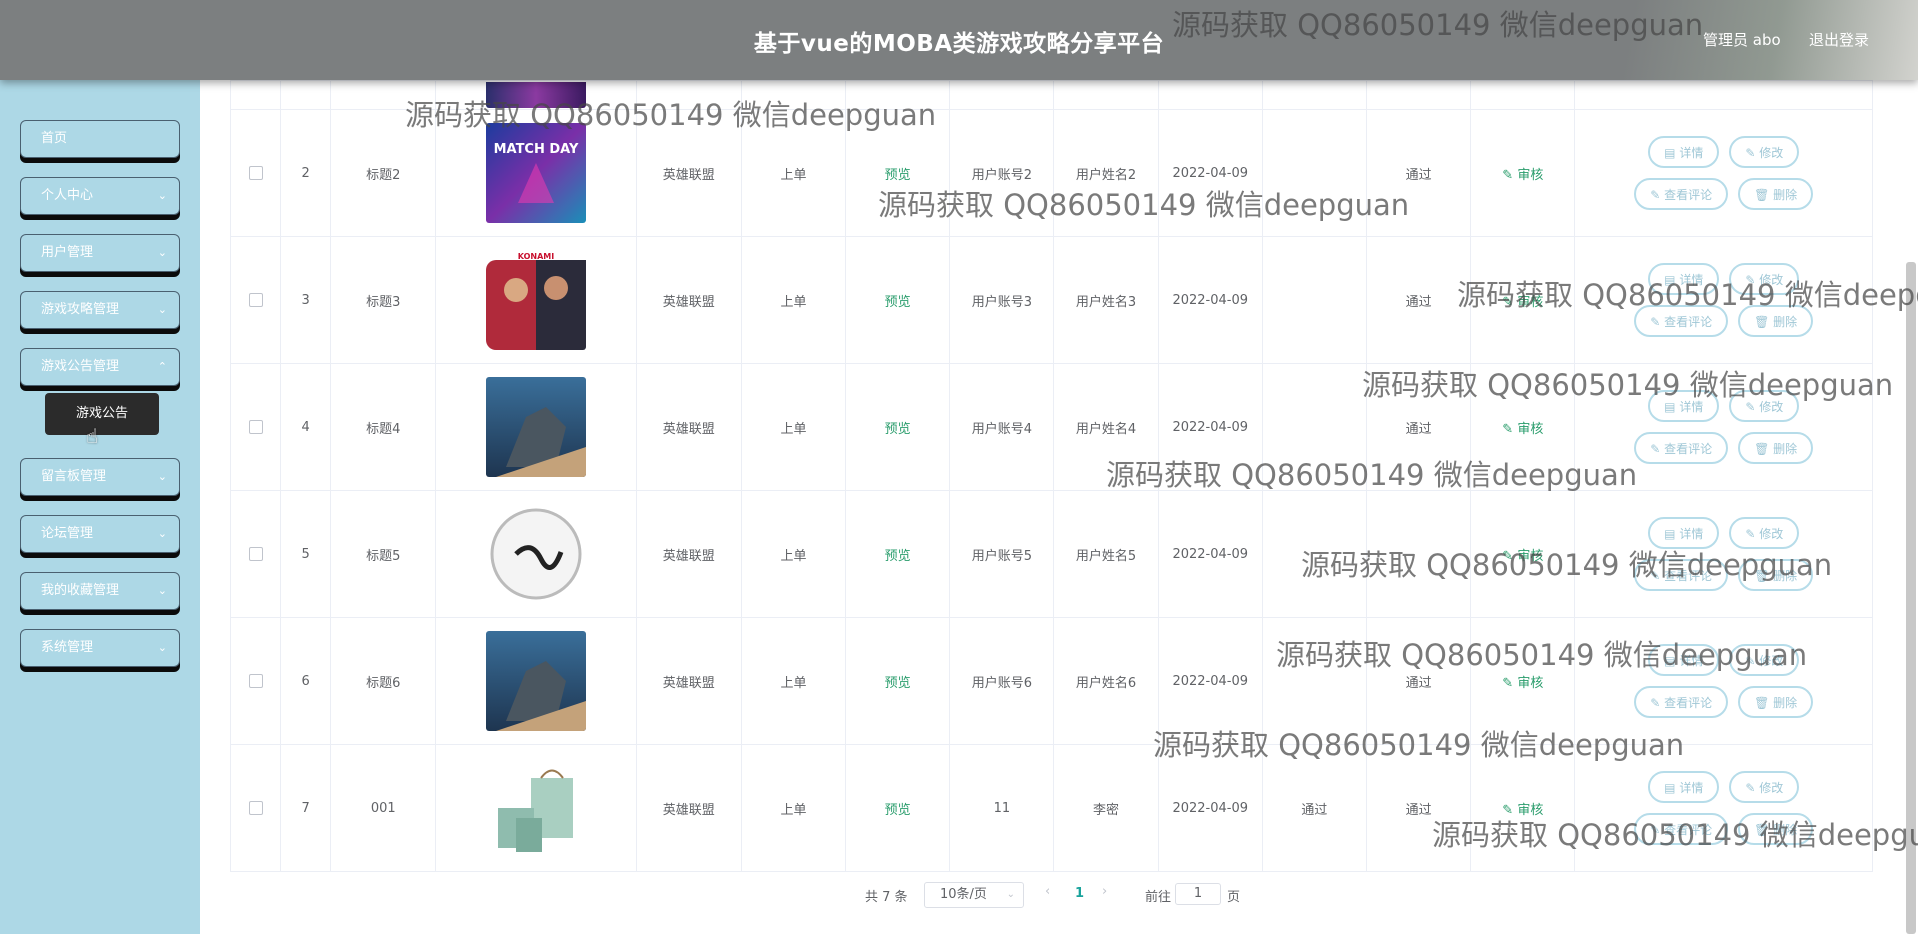 The image size is (1918, 934). I want to click on sidebar-item-message-board: 留言板管理 ⌄, so click(100, 477).